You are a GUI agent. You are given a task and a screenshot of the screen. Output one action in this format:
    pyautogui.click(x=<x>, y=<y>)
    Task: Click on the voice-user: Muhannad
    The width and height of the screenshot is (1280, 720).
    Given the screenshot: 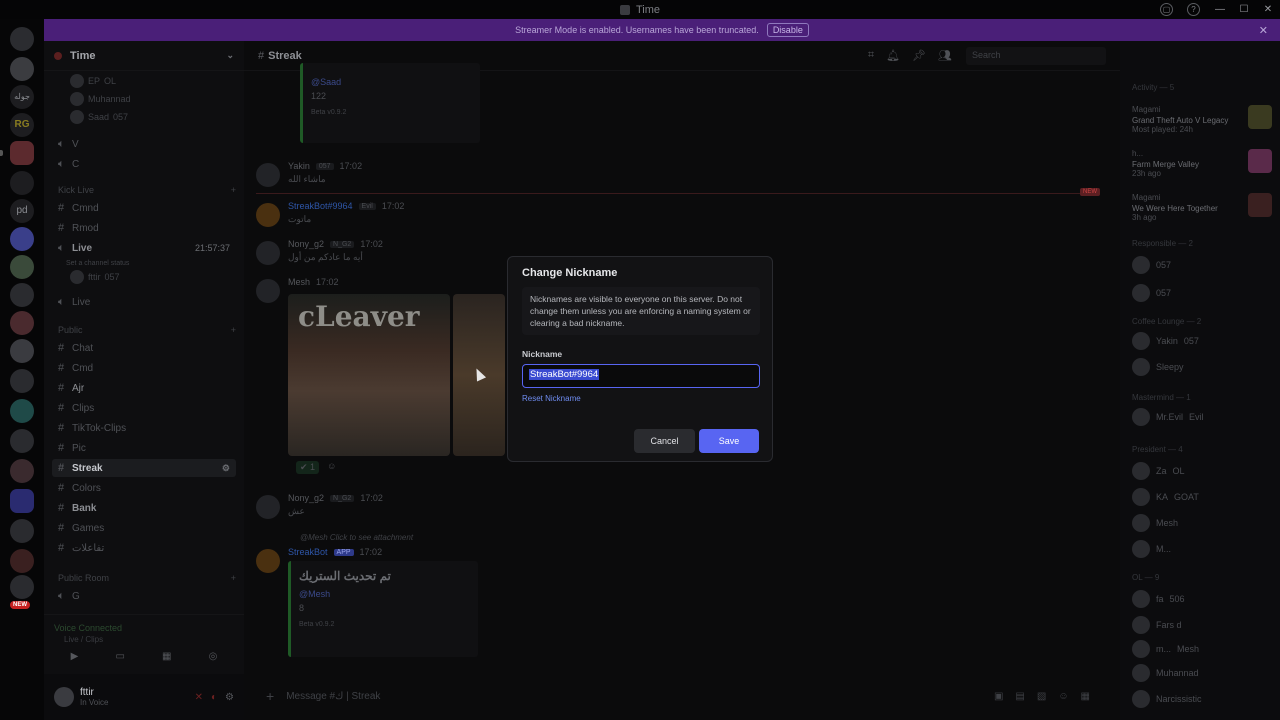 What is the action you would take?
    pyautogui.click(x=100, y=99)
    